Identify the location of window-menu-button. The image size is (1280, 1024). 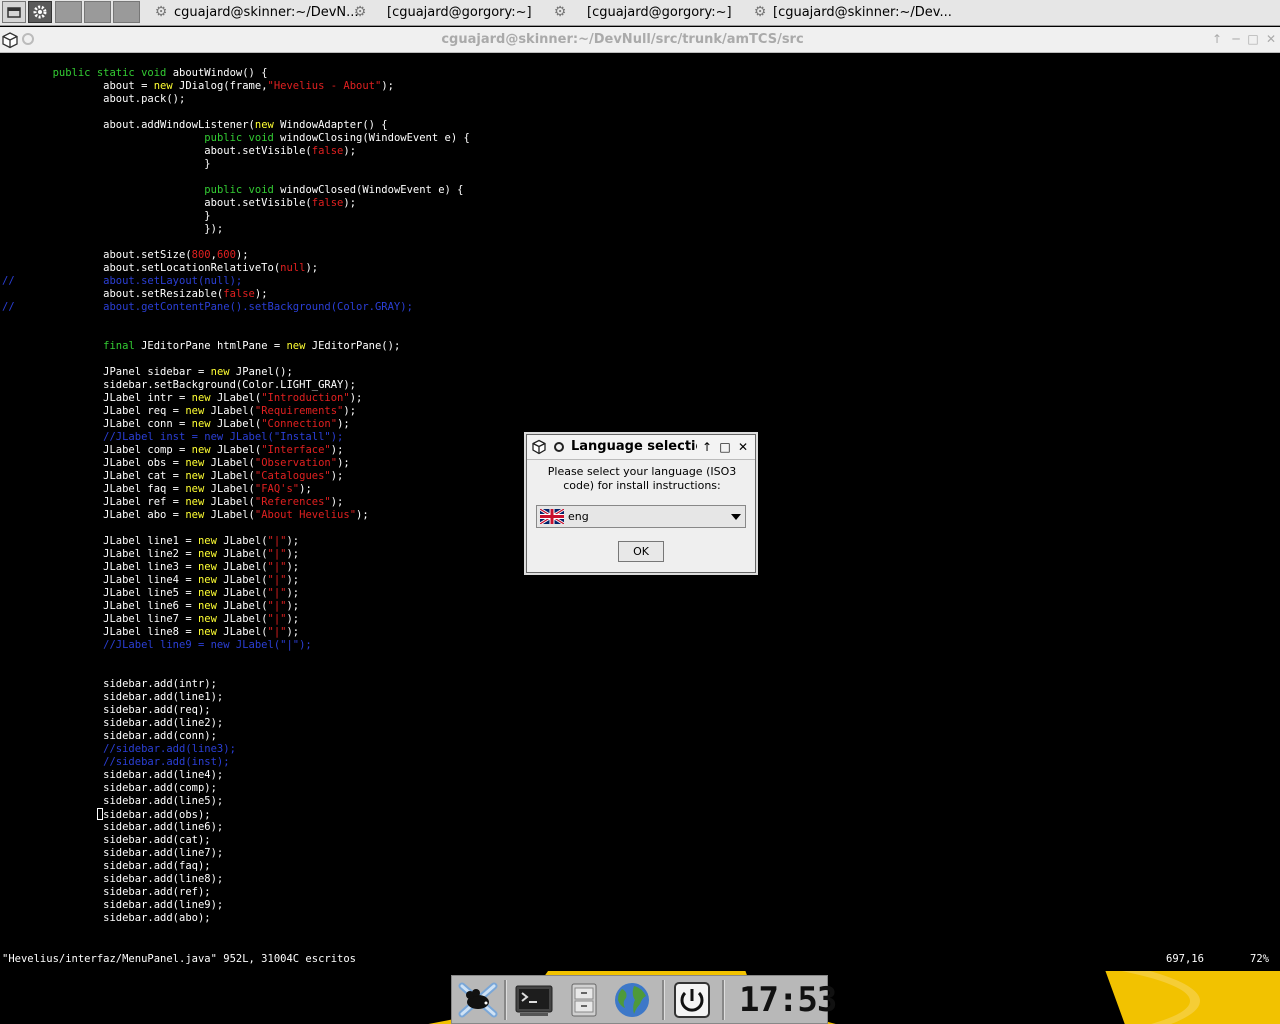
(14, 12).